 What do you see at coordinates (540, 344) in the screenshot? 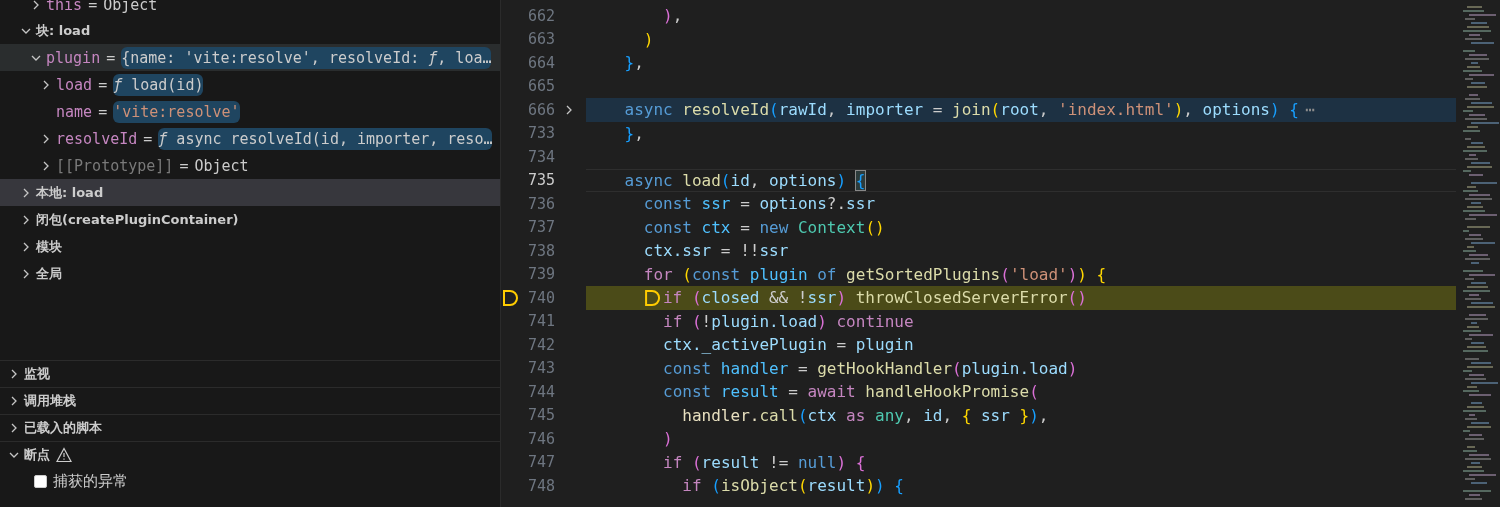
I see `line-number: 742` at bounding box center [540, 344].